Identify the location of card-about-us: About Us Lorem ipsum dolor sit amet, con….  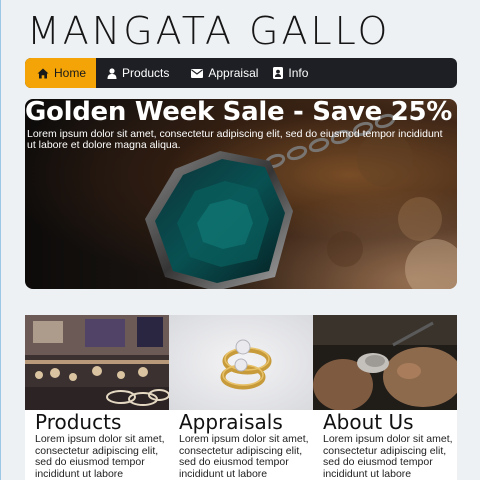
(385, 397).